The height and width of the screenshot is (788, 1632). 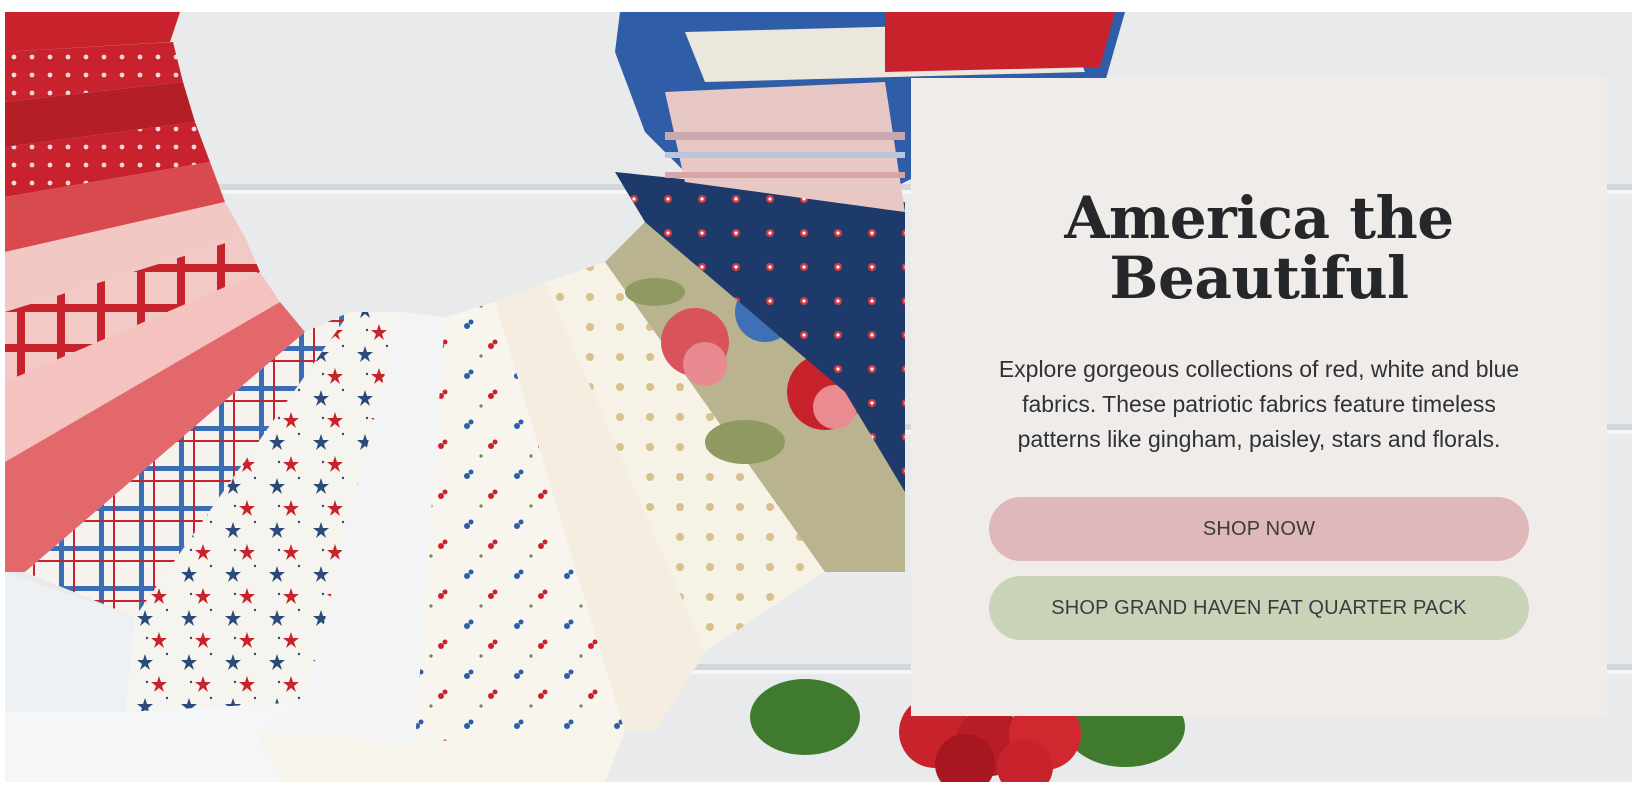 I want to click on promo-title: America the Beautiful, so click(x=1259, y=248).